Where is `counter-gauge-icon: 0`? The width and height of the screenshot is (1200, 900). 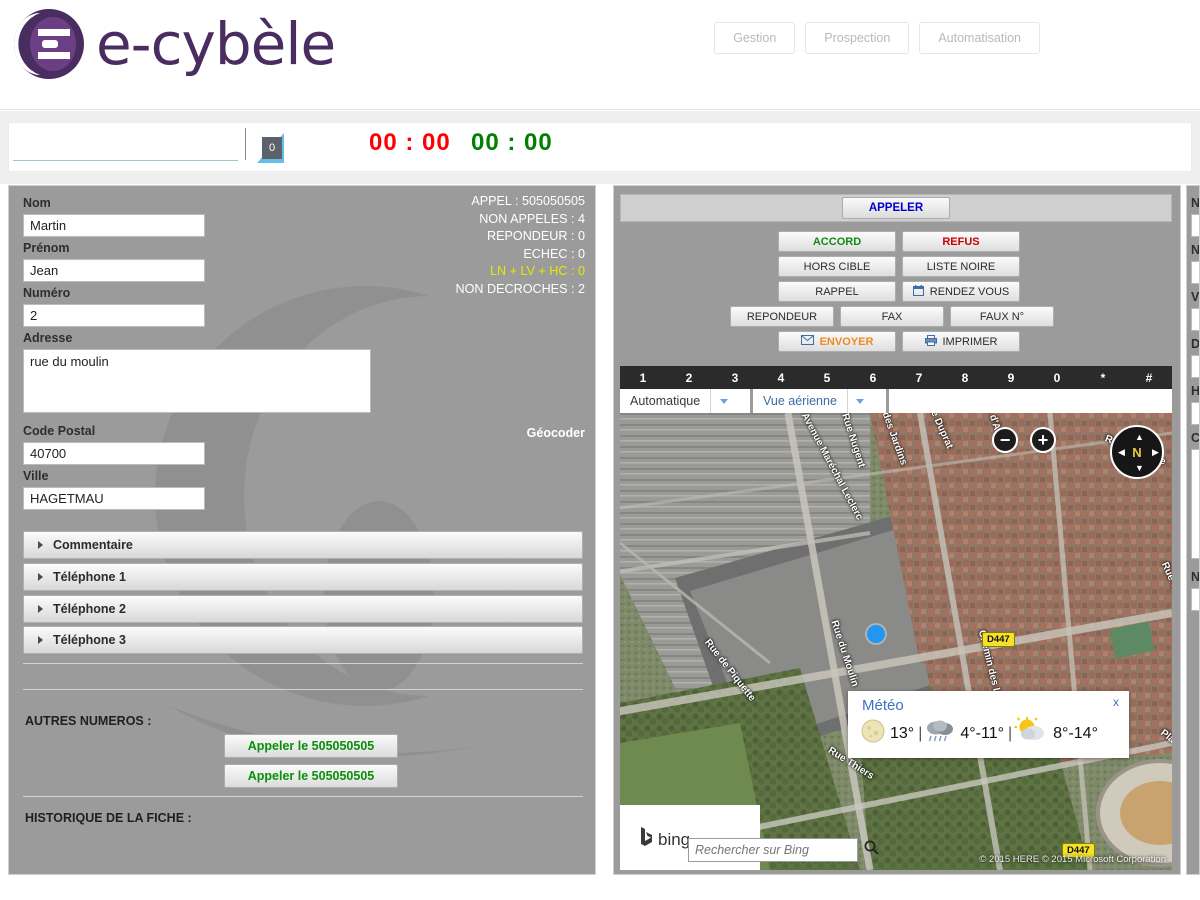 counter-gauge-icon: 0 is located at coordinates (270, 148).